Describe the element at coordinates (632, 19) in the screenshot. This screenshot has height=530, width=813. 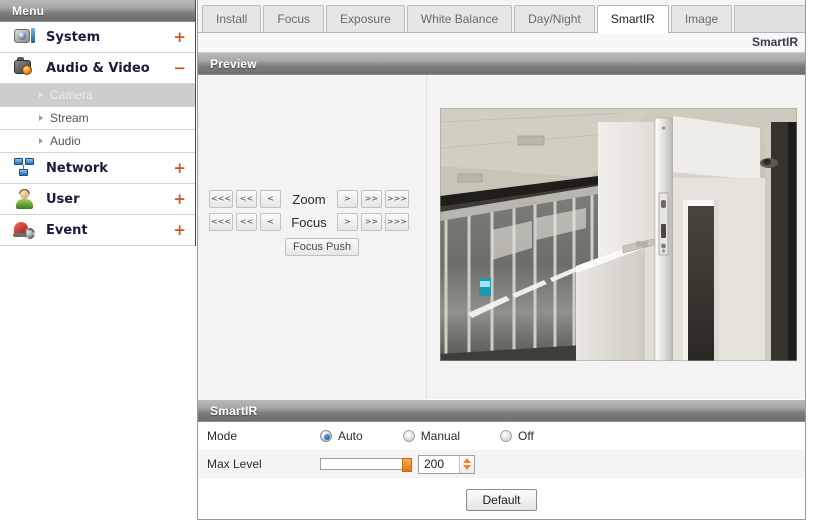
I see `tab-smartir: SmartIR` at that location.